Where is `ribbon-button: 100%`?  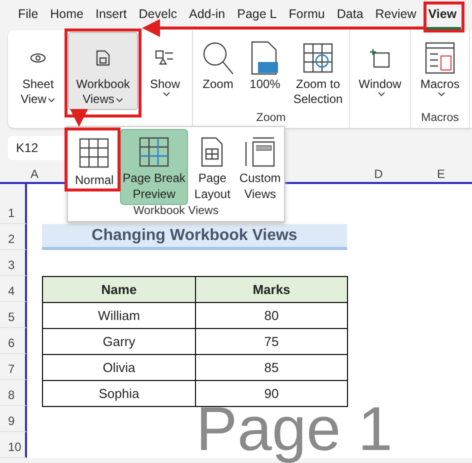 ribbon-button: 100% is located at coordinates (265, 71).